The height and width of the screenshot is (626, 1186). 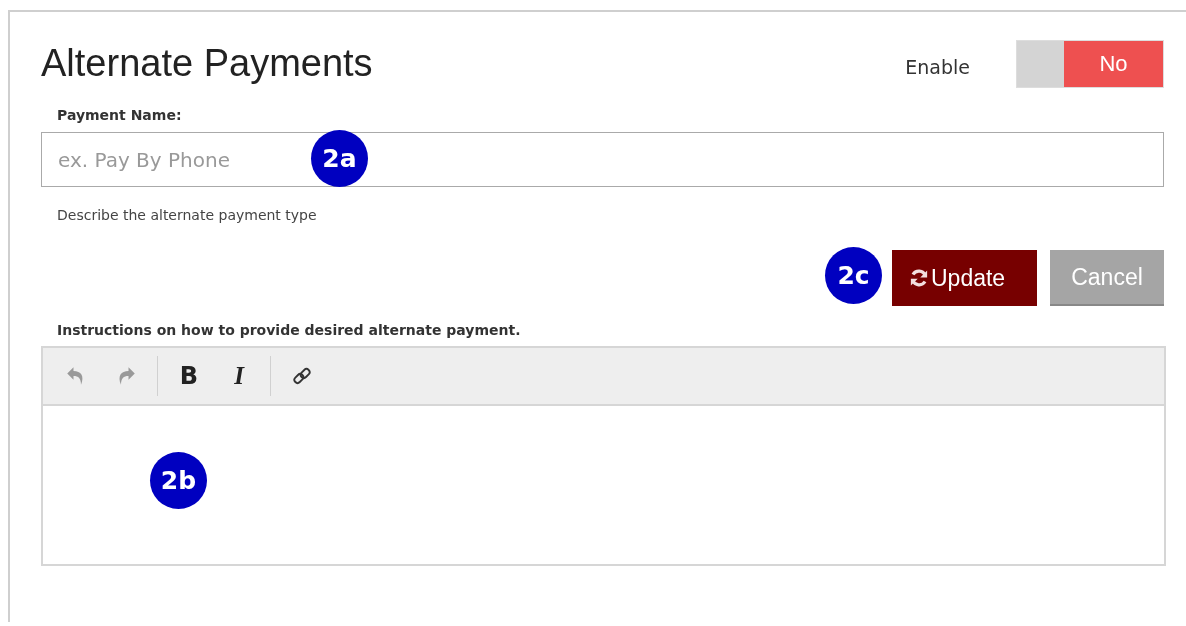 I want to click on field-label: Payment Name:, so click(x=120, y=115).